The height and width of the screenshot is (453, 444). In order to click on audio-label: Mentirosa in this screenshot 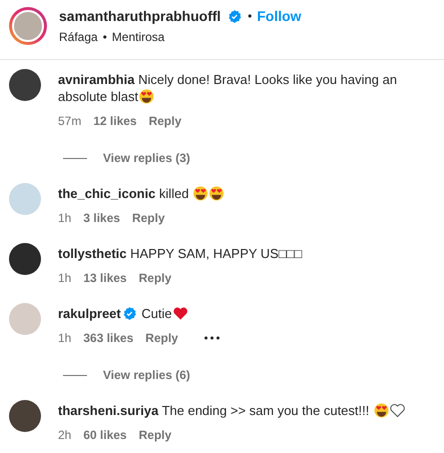, I will do `click(138, 37)`.